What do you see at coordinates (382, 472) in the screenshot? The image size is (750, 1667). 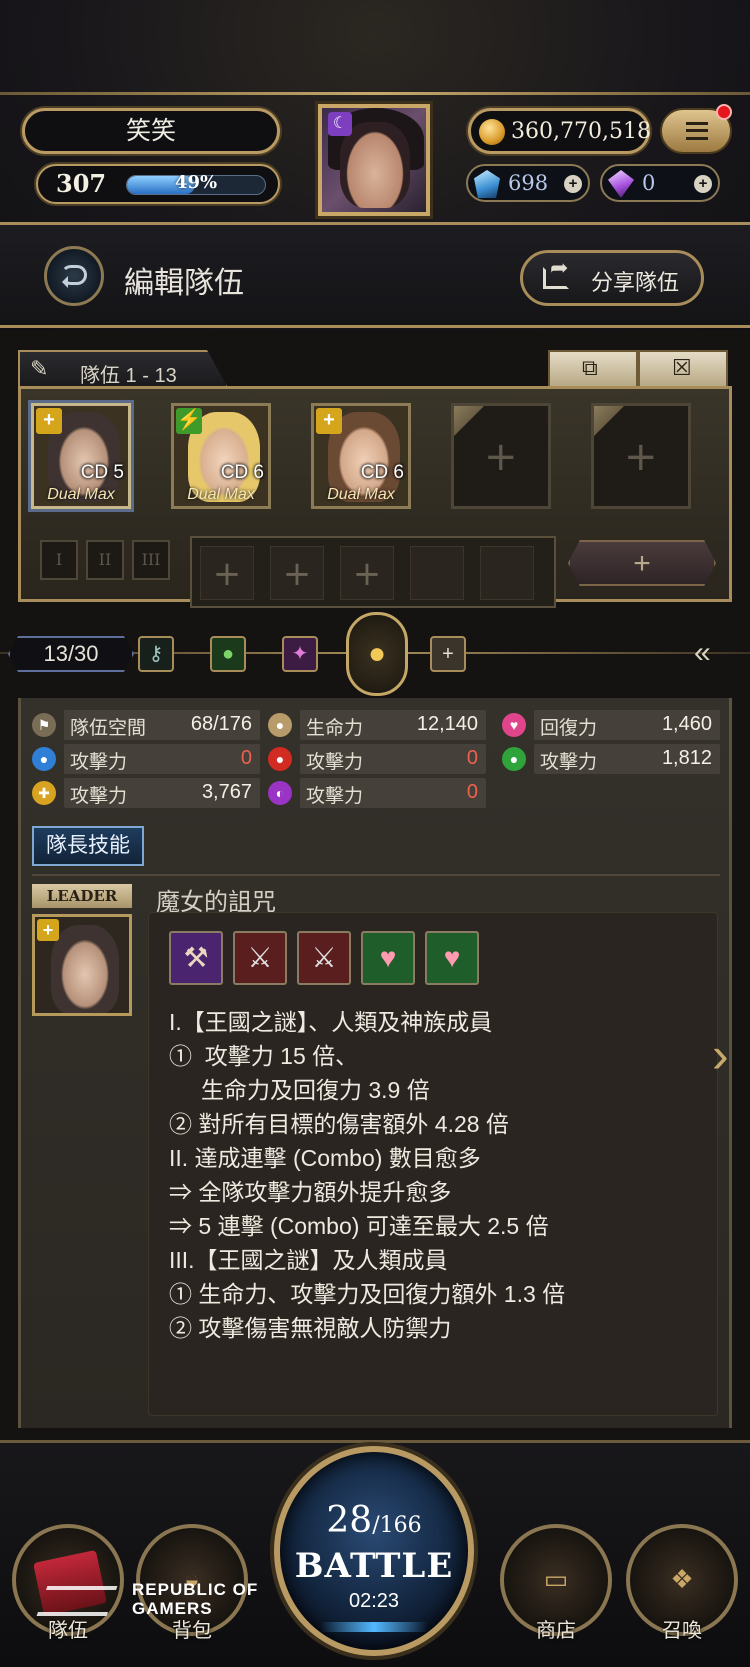 I see `card-cd: CD 6` at bounding box center [382, 472].